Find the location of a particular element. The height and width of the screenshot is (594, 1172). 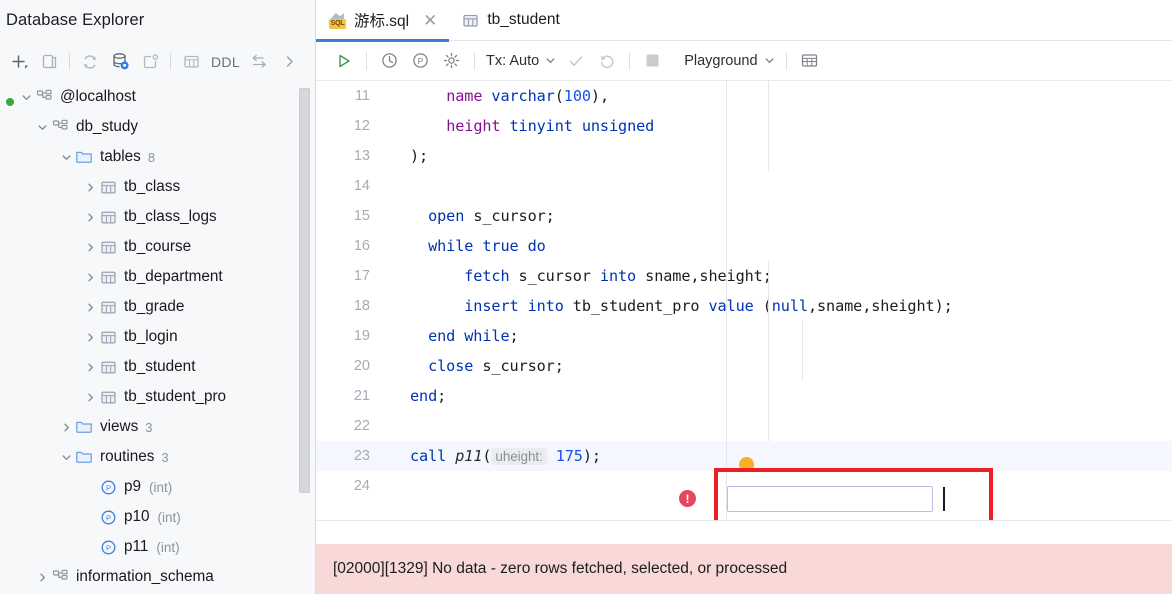

expand-chevron-icon is located at coordinates (290, 62).